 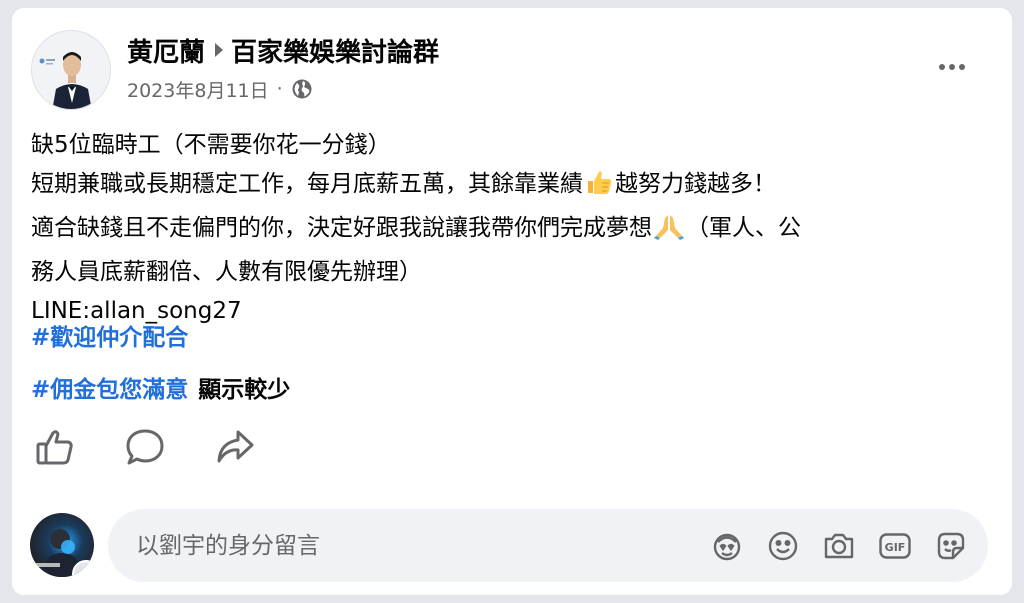 What do you see at coordinates (55, 447) in the screenshot?
I see `thumbs-up-icon` at bounding box center [55, 447].